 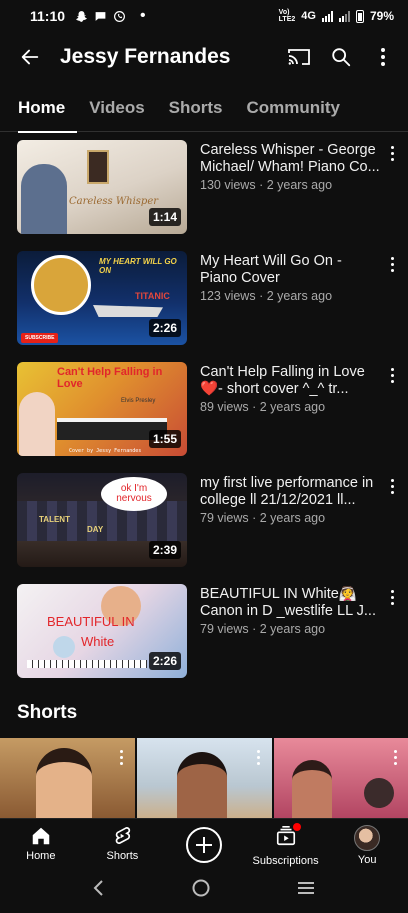 I want to click on thumbnail-text-2: TALENT, so click(x=54, y=519).